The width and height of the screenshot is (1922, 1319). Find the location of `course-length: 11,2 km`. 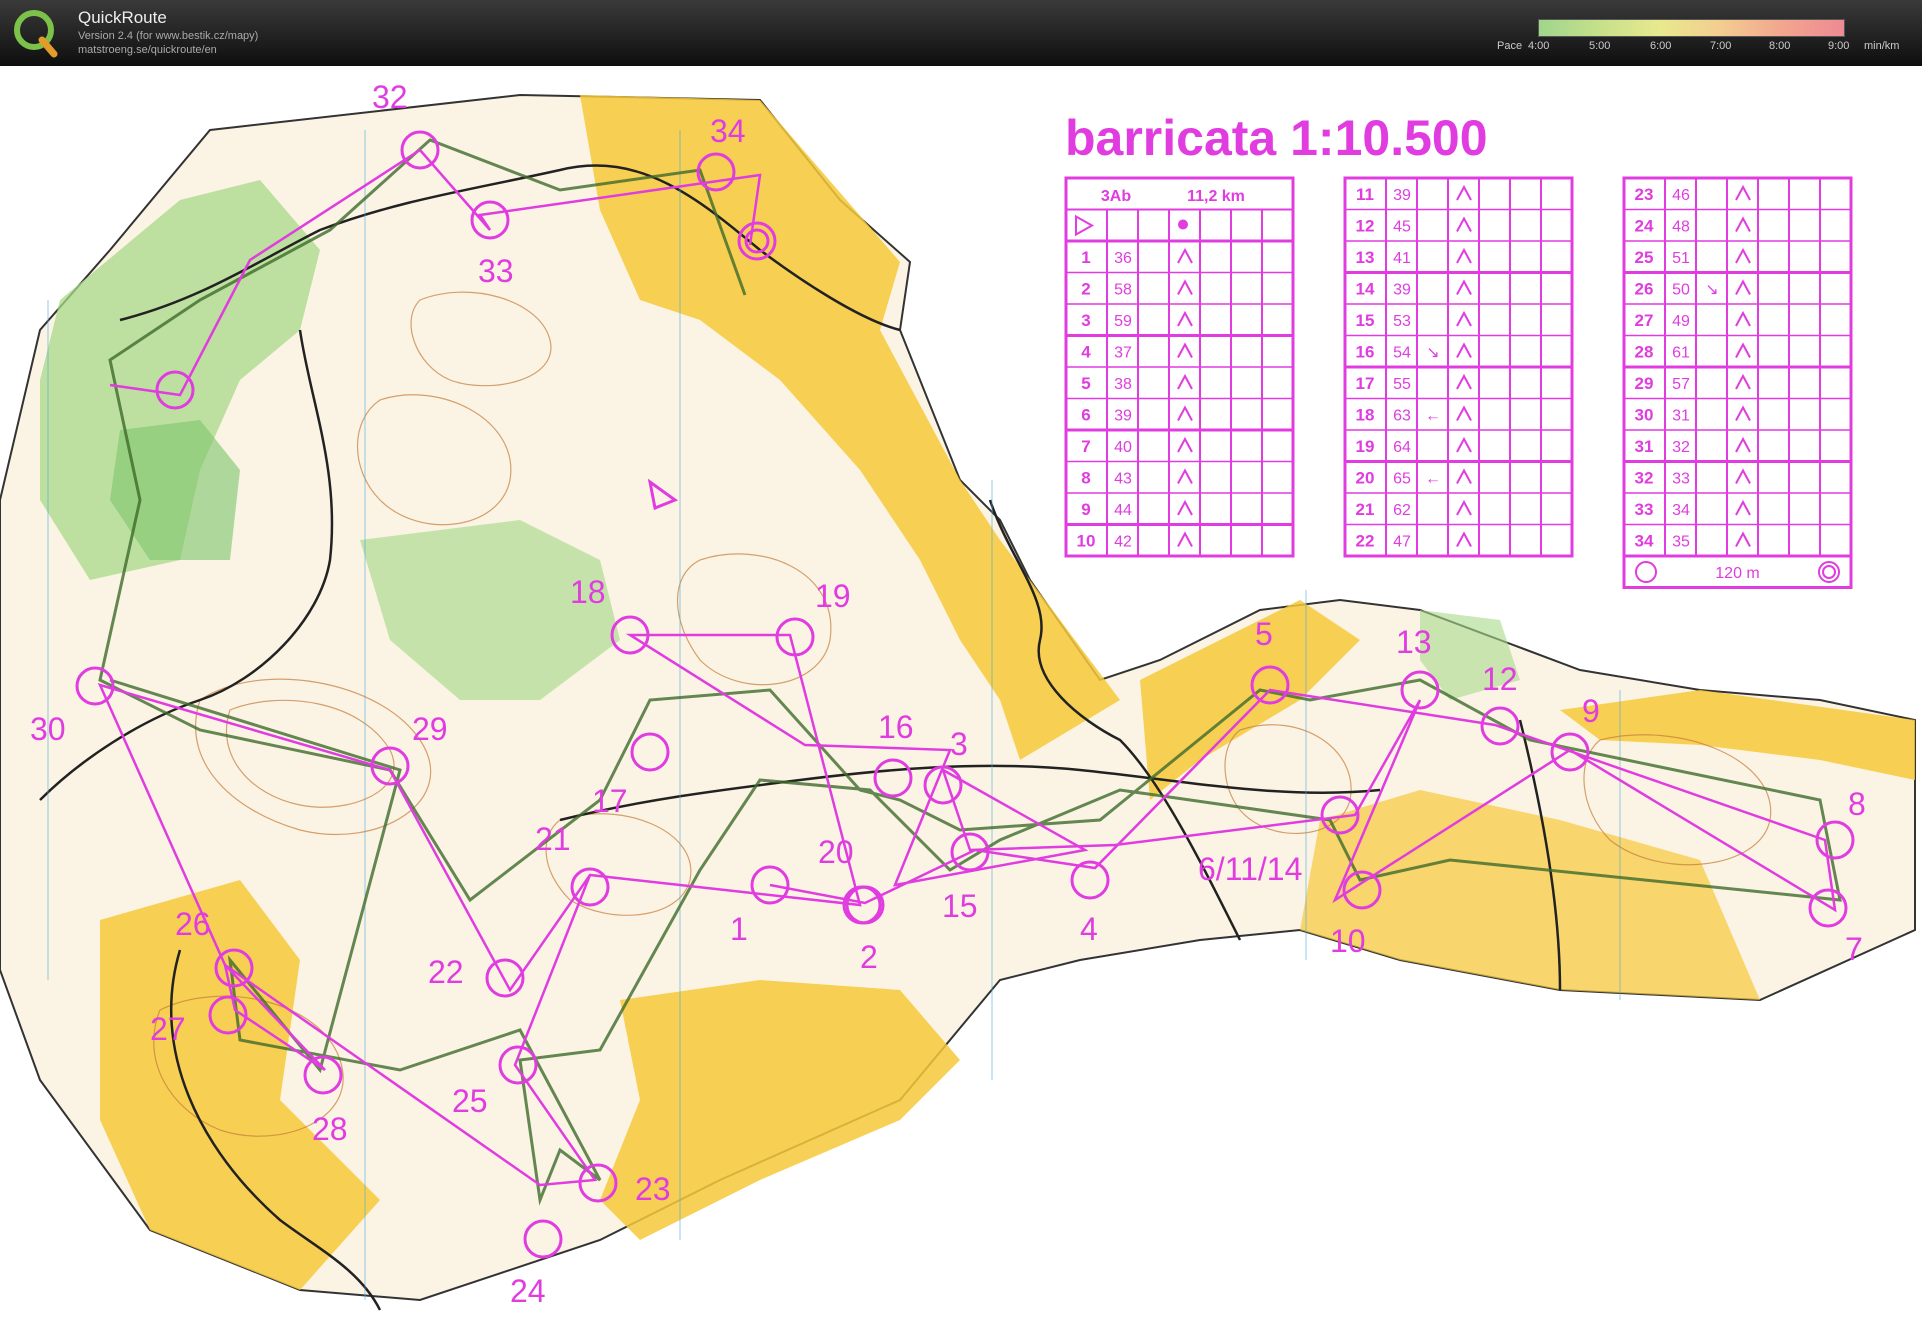

course-length: 11,2 km is located at coordinates (1216, 196).